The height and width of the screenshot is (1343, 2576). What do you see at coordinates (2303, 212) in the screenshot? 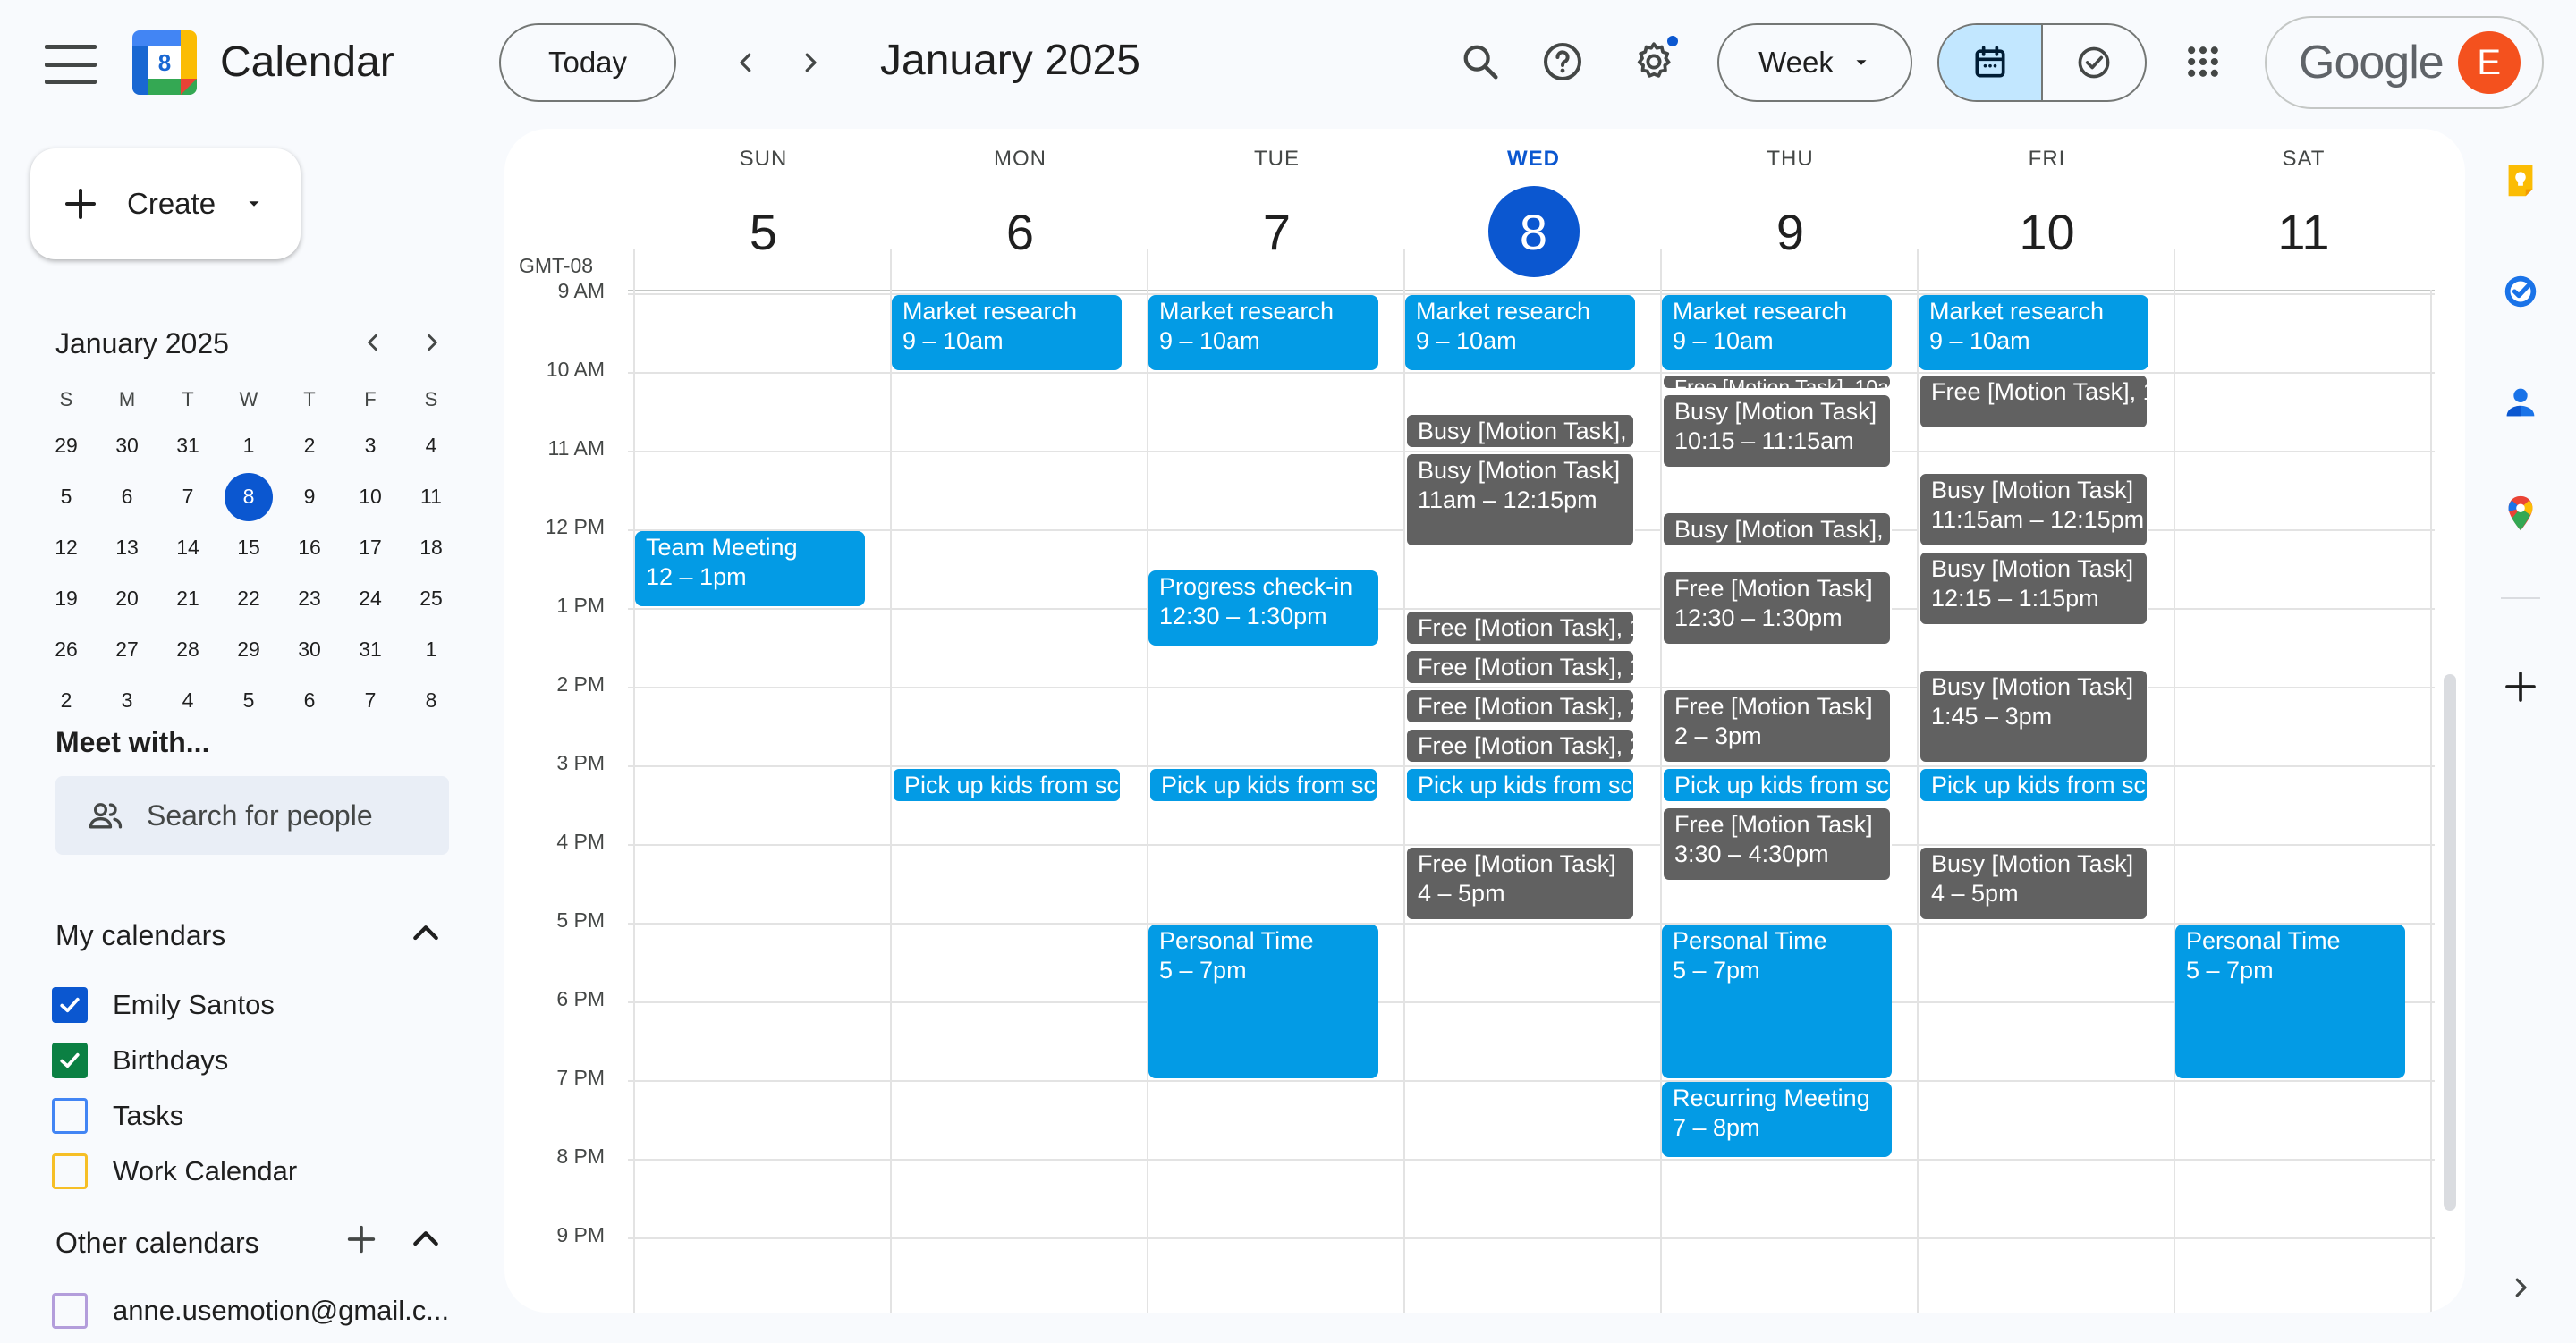
I see `day-header-sat: SAT 11` at bounding box center [2303, 212].